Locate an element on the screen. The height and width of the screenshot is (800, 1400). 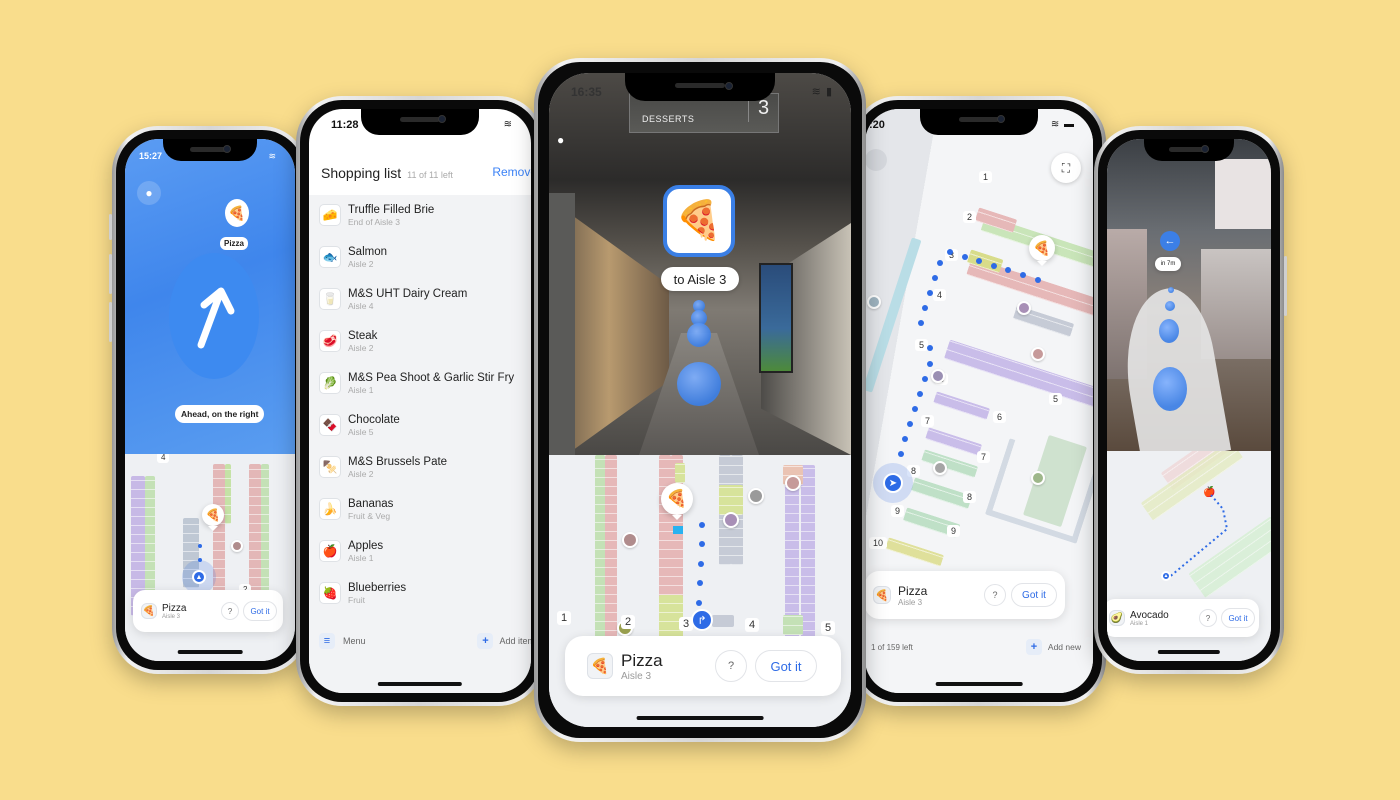
ar-view-button: ⛶ is located at coordinates (1066, 168).